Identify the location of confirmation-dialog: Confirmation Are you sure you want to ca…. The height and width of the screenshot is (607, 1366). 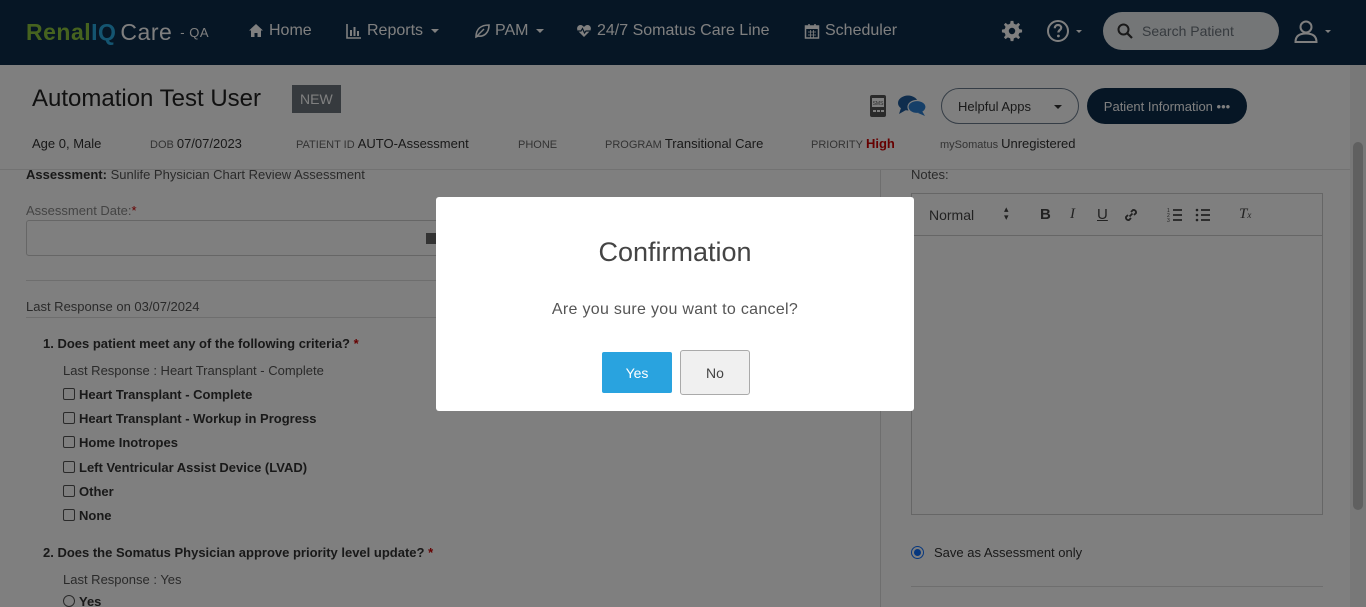
(675, 304).